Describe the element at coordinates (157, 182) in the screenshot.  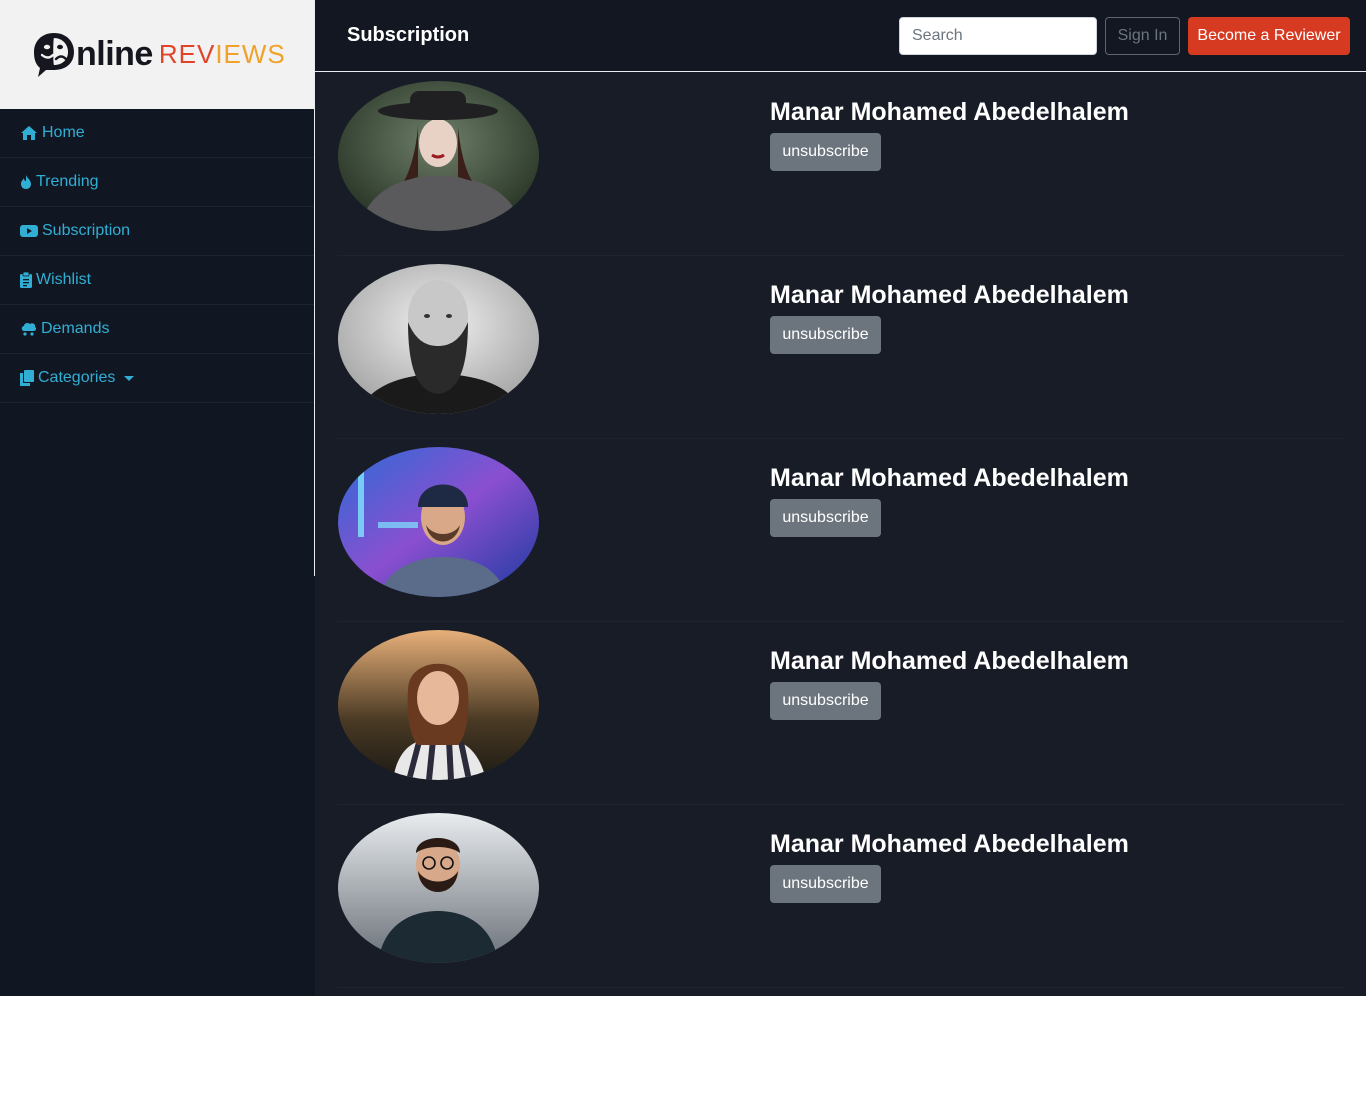
I see `sidebar-item-trending: Trending` at that location.